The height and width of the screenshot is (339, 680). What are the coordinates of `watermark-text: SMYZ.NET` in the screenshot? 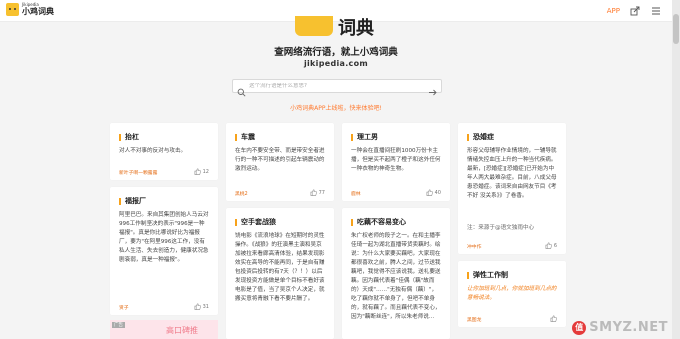 It's located at (628, 327).